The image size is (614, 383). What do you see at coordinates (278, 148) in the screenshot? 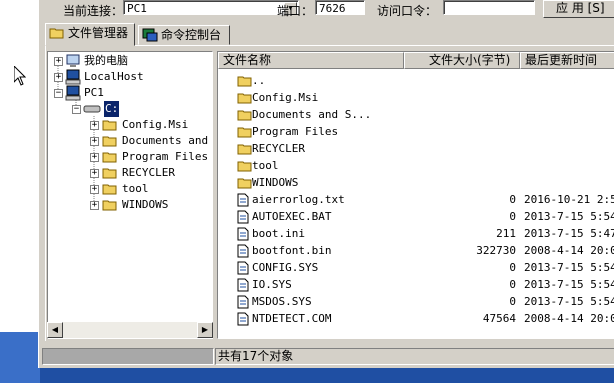
I see `file-name: RECYCLER` at bounding box center [278, 148].